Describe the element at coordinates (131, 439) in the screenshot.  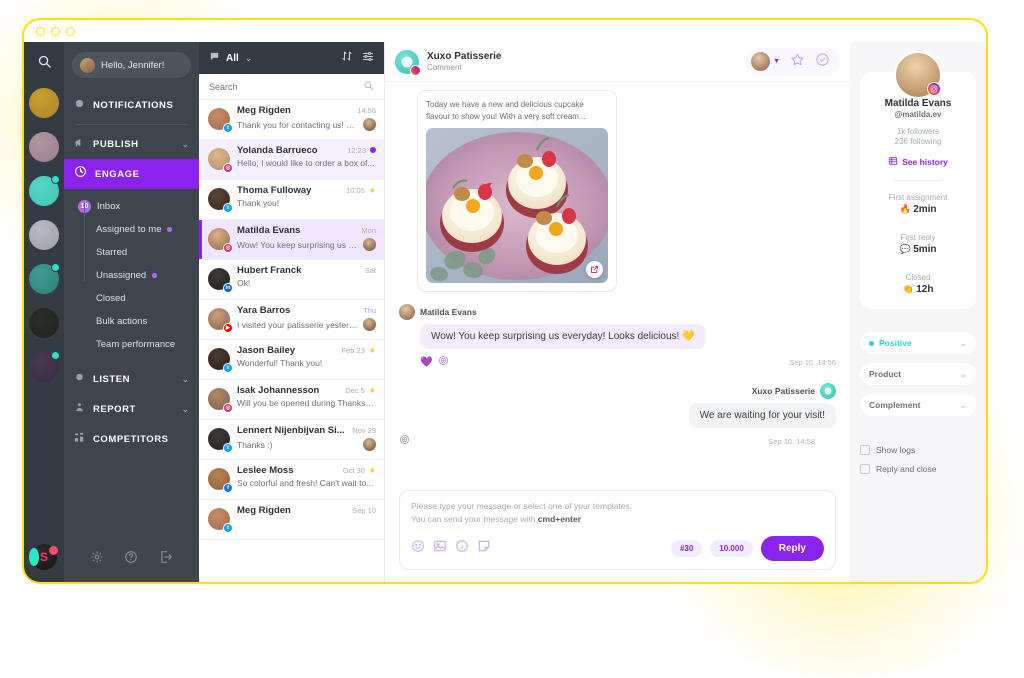
I see `nav-section-competitors: COMPETITORS` at that location.